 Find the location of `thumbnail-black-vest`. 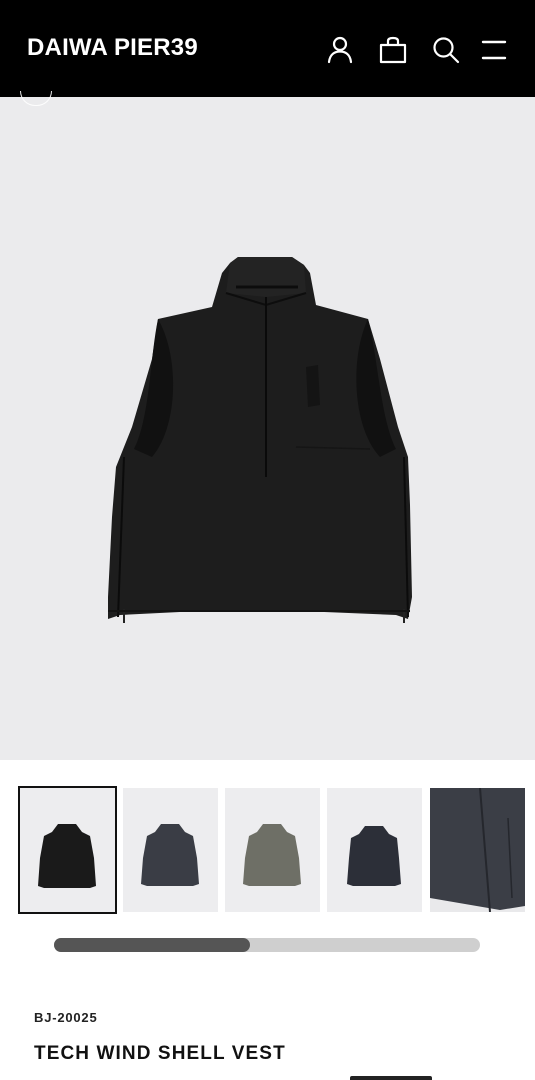

thumbnail-black-vest is located at coordinates (67, 850).